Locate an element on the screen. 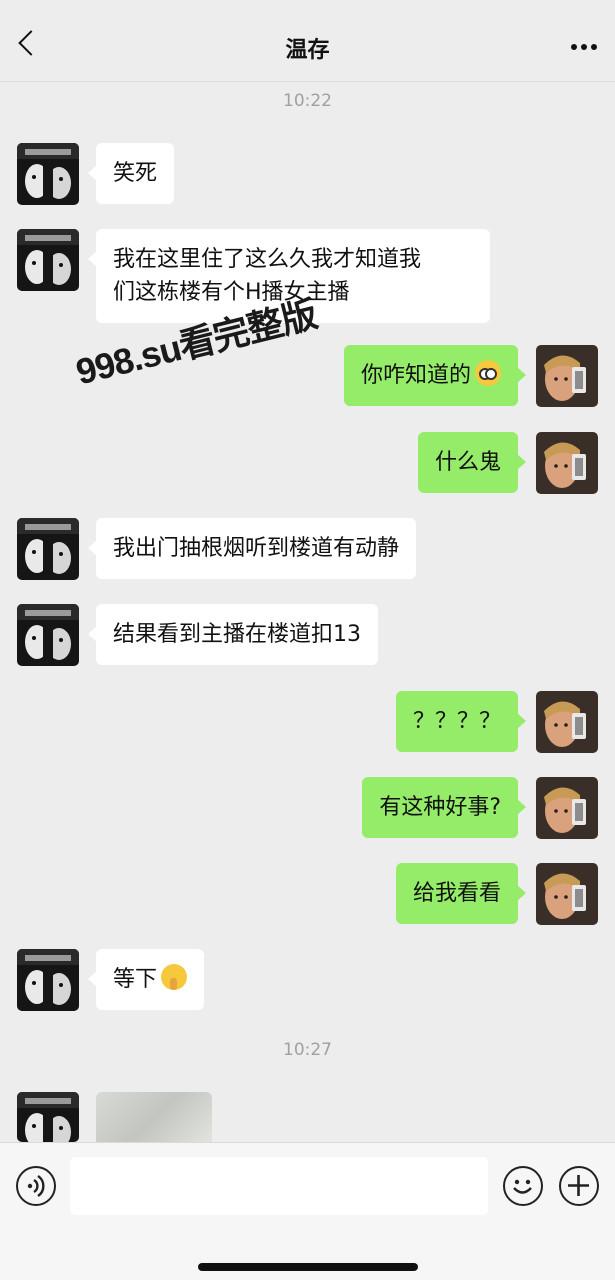 This screenshot has height=1280, width=615. message-text: 给我看看 is located at coordinates (456, 893).